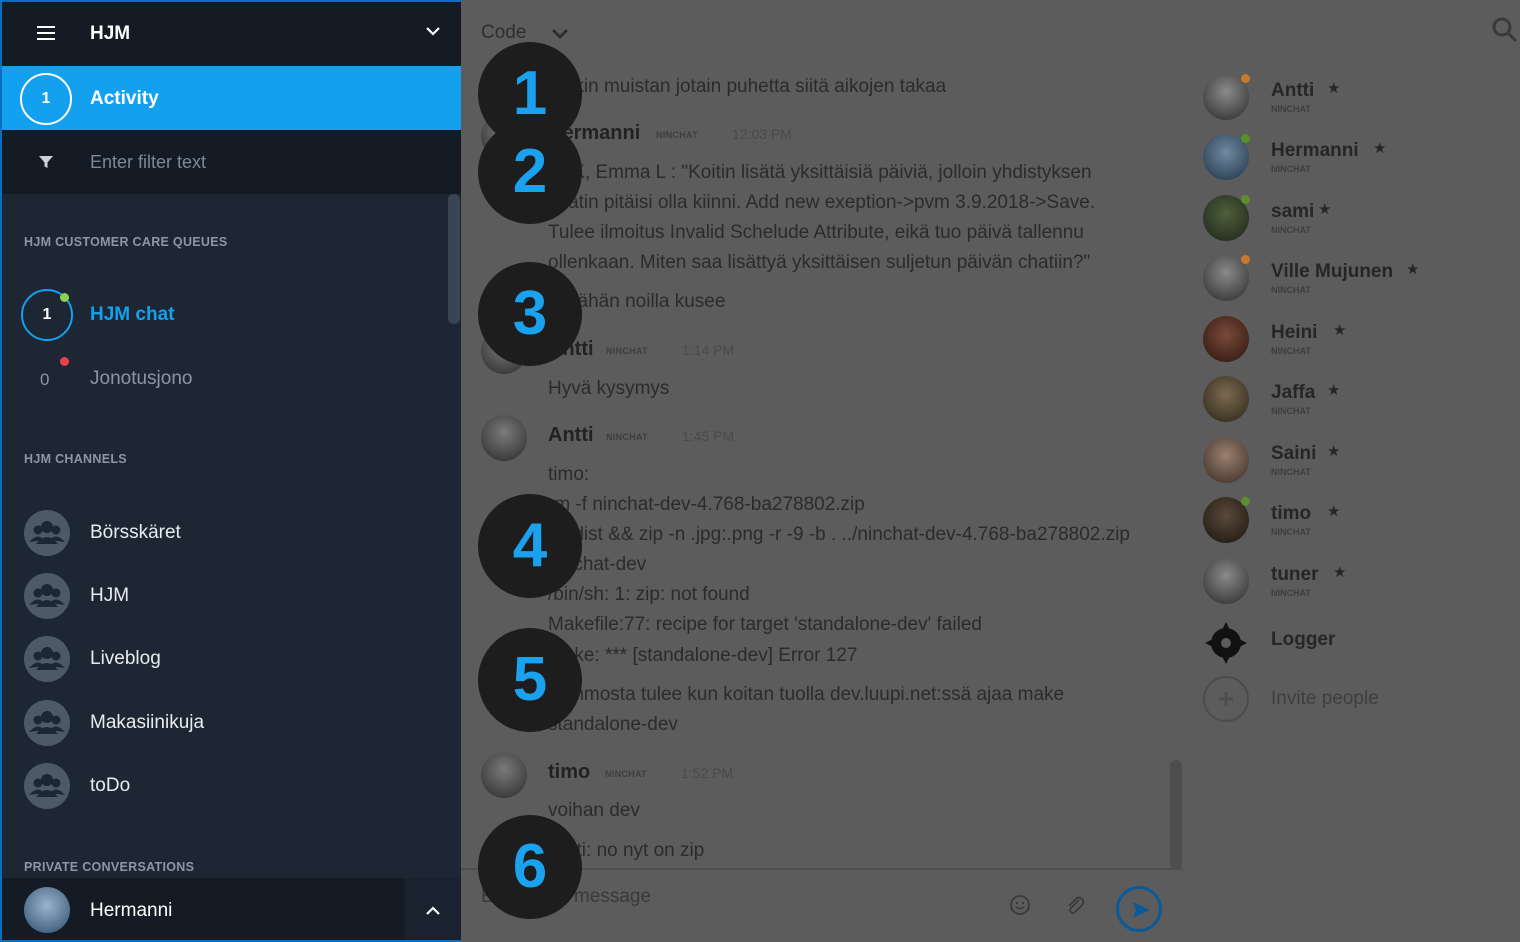  Describe the element at coordinates (110, 785) in the screenshot. I see `channel-label: toDo` at that location.